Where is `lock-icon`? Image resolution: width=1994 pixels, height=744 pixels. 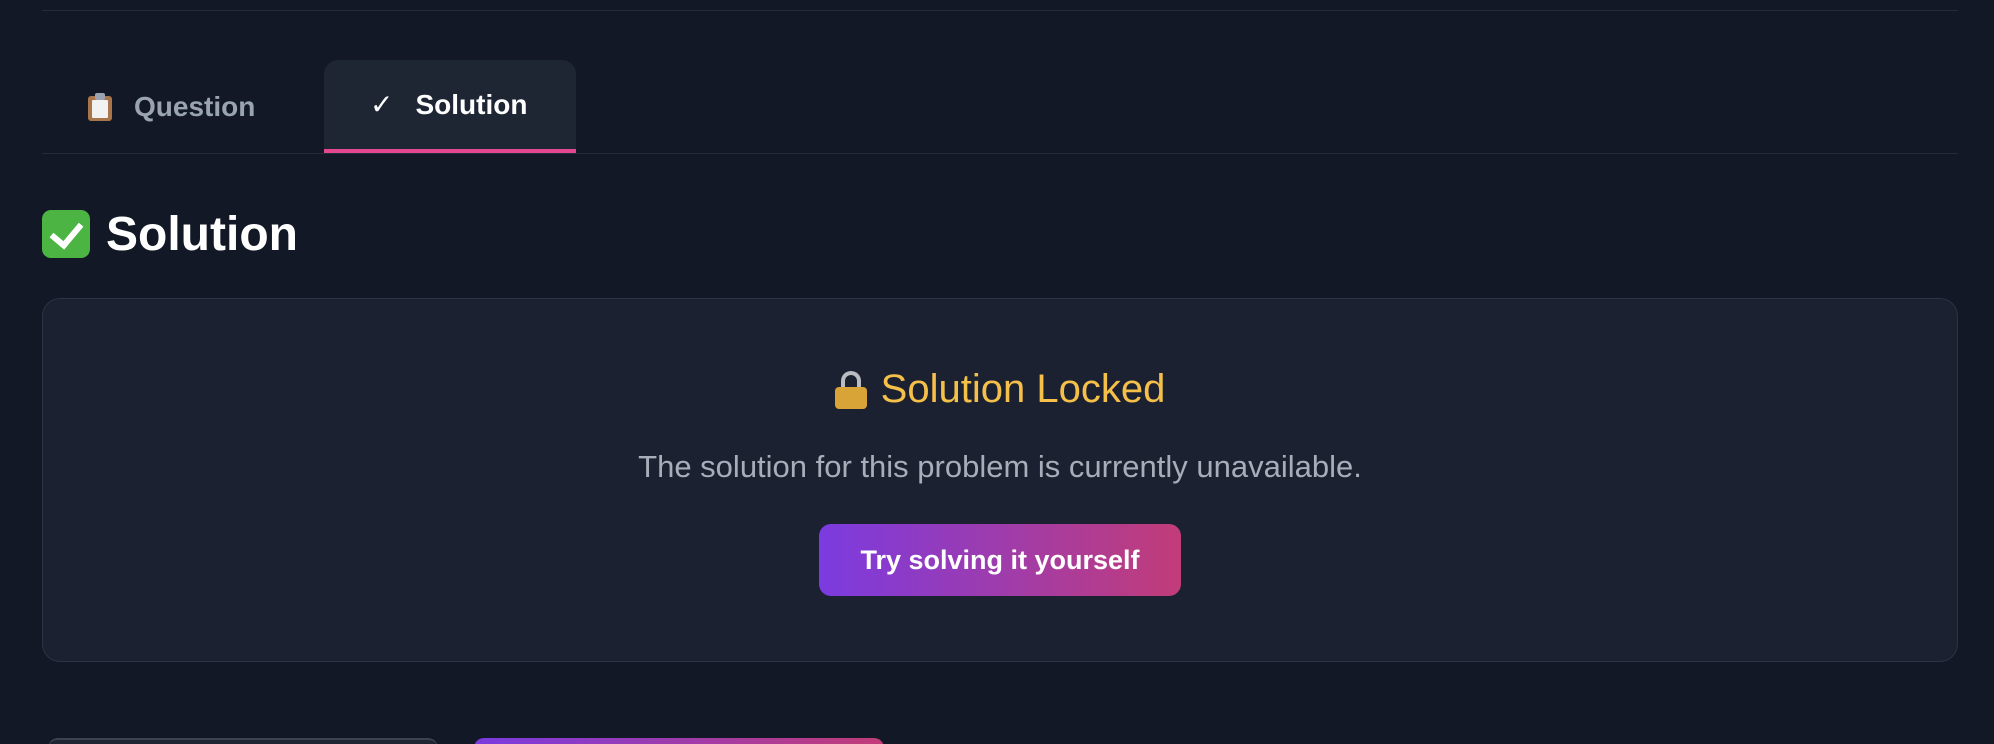 lock-icon is located at coordinates (850, 389).